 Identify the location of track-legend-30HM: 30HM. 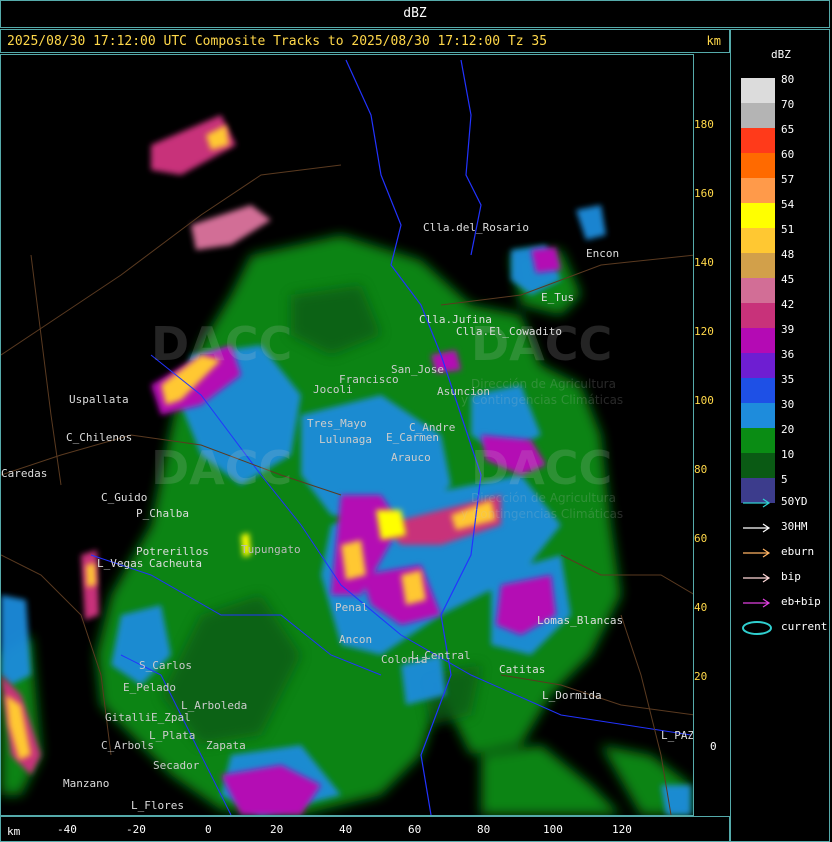
(786, 527).